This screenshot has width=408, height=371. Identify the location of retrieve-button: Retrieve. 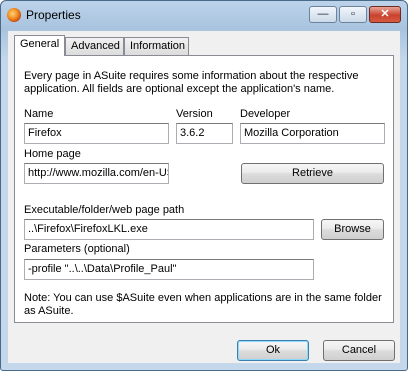
(312, 173).